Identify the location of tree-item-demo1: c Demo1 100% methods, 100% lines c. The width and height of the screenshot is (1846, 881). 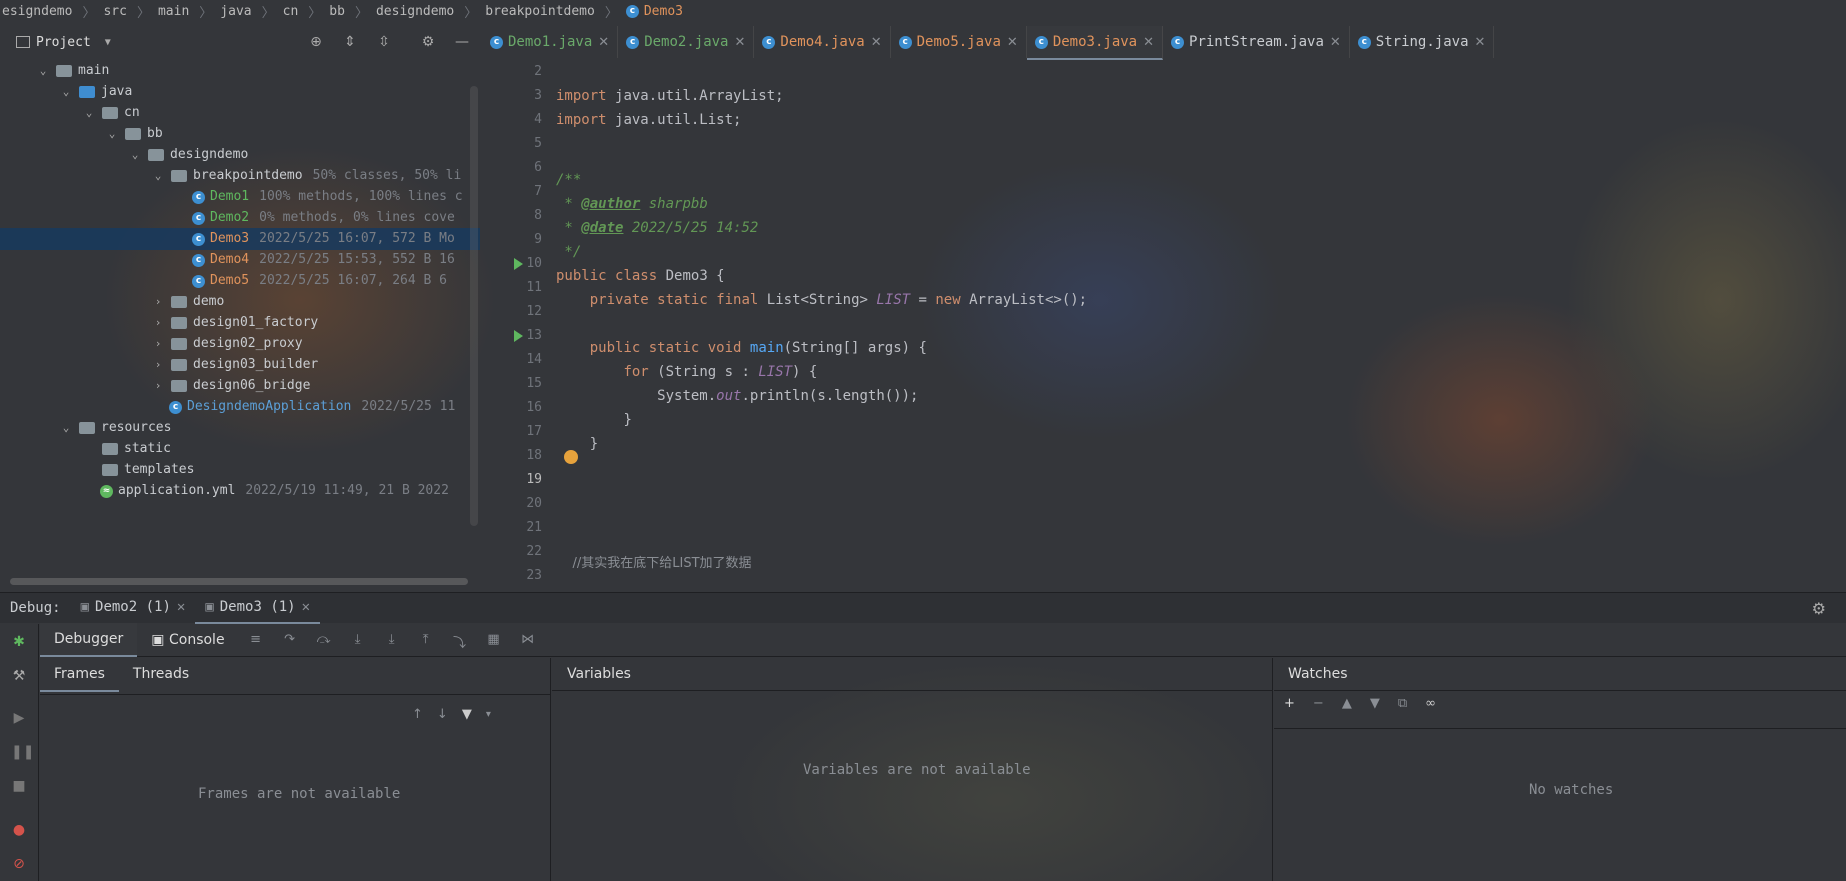
(240, 197).